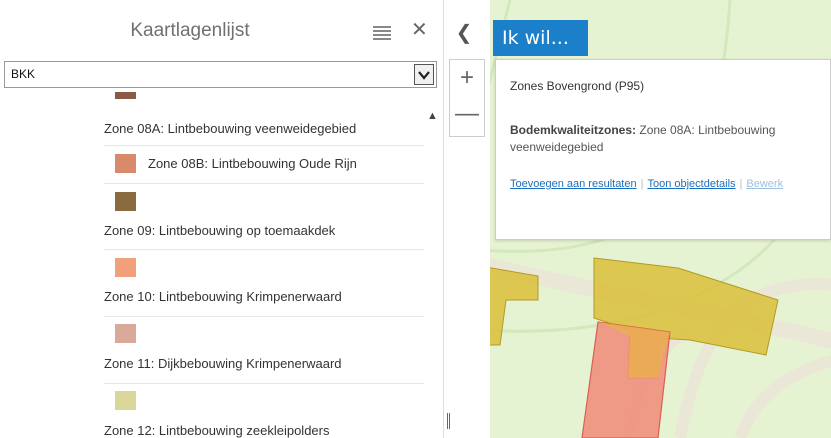 The image size is (831, 438). I want to click on edit-link: Bewerk, so click(764, 184).